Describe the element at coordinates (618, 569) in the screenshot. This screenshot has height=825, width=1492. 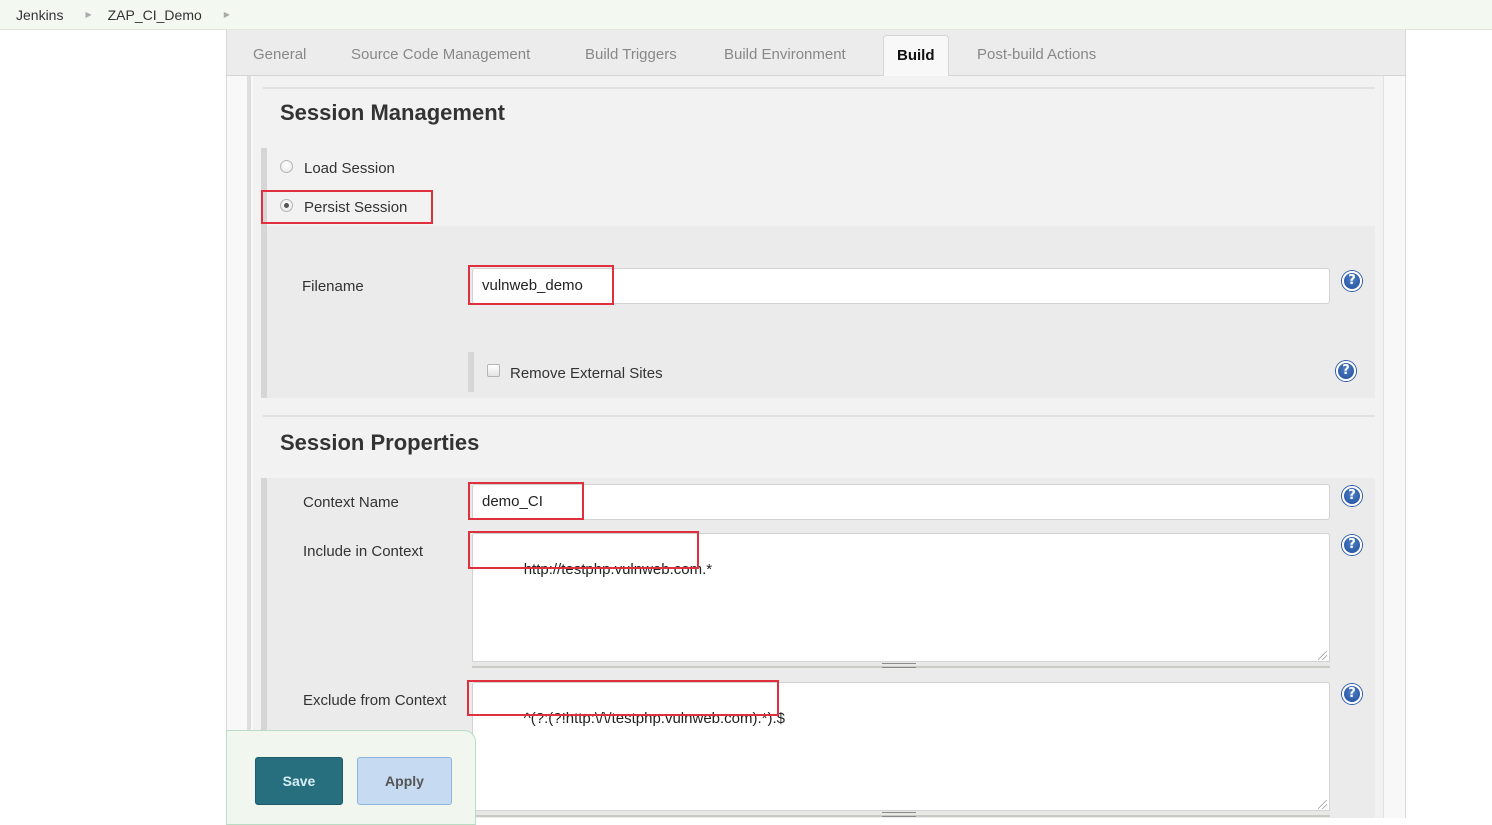
I see `textarea-value: http://testphp.vulnweb.com.*` at that location.